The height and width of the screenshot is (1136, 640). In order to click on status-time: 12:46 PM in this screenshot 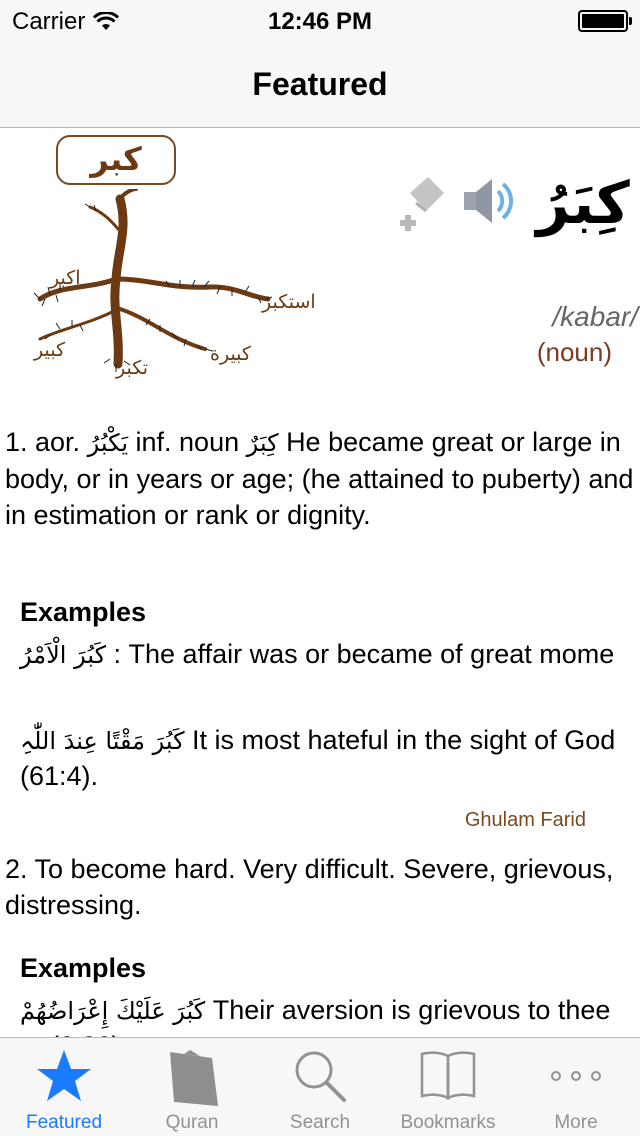, I will do `click(320, 21)`.